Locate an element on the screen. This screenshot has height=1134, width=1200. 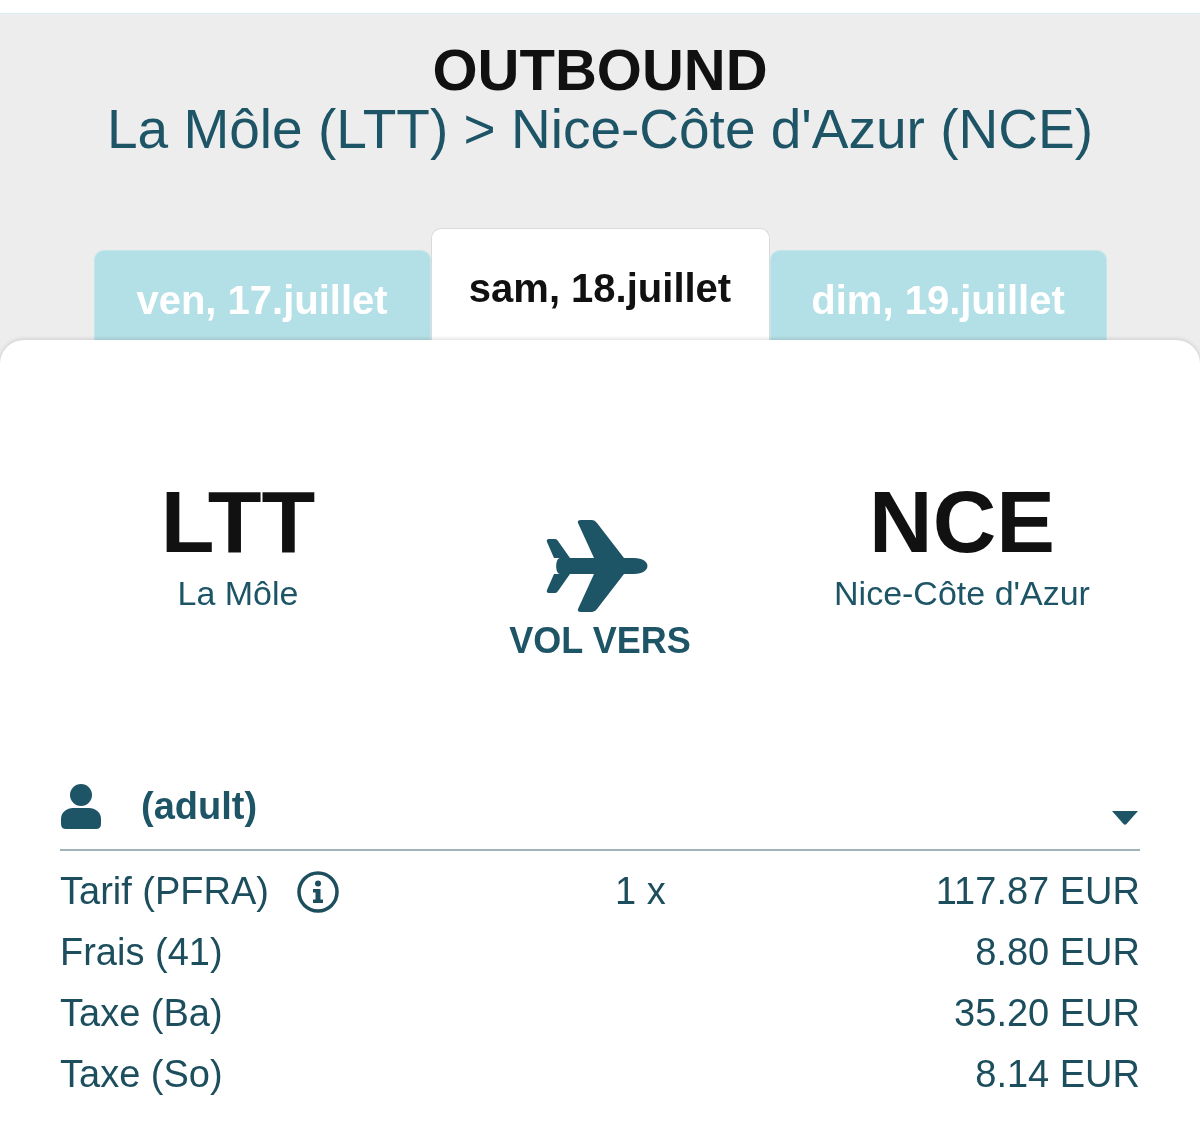
person-icon is located at coordinates (81, 806).